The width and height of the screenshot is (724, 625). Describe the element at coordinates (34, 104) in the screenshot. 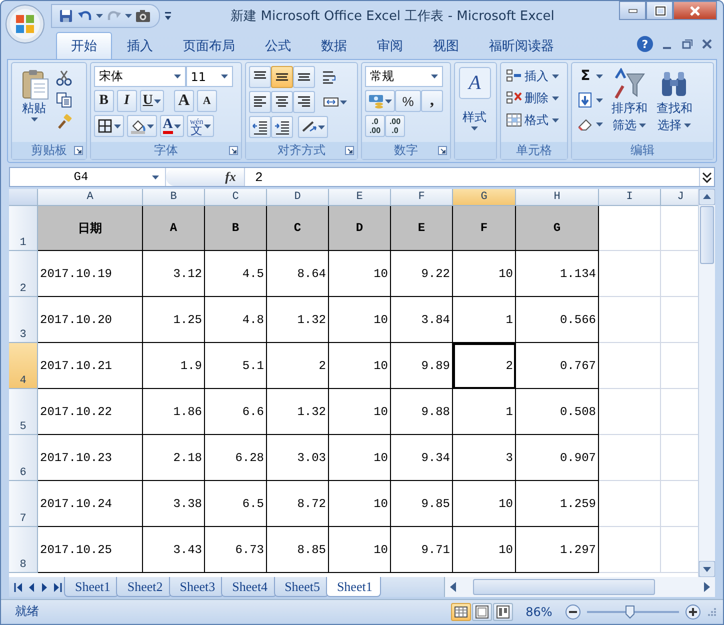

I see `paste-button: 粘贴` at that location.